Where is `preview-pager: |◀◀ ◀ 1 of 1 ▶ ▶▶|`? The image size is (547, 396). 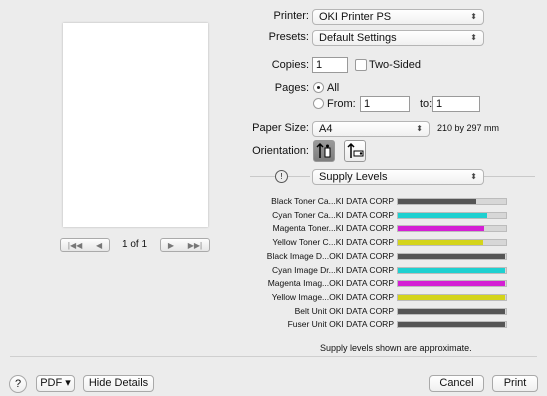 preview-pager: |◀◀ ◀ 1 of 1 ▶ ▶▶| is located at coordinates (135, 245).